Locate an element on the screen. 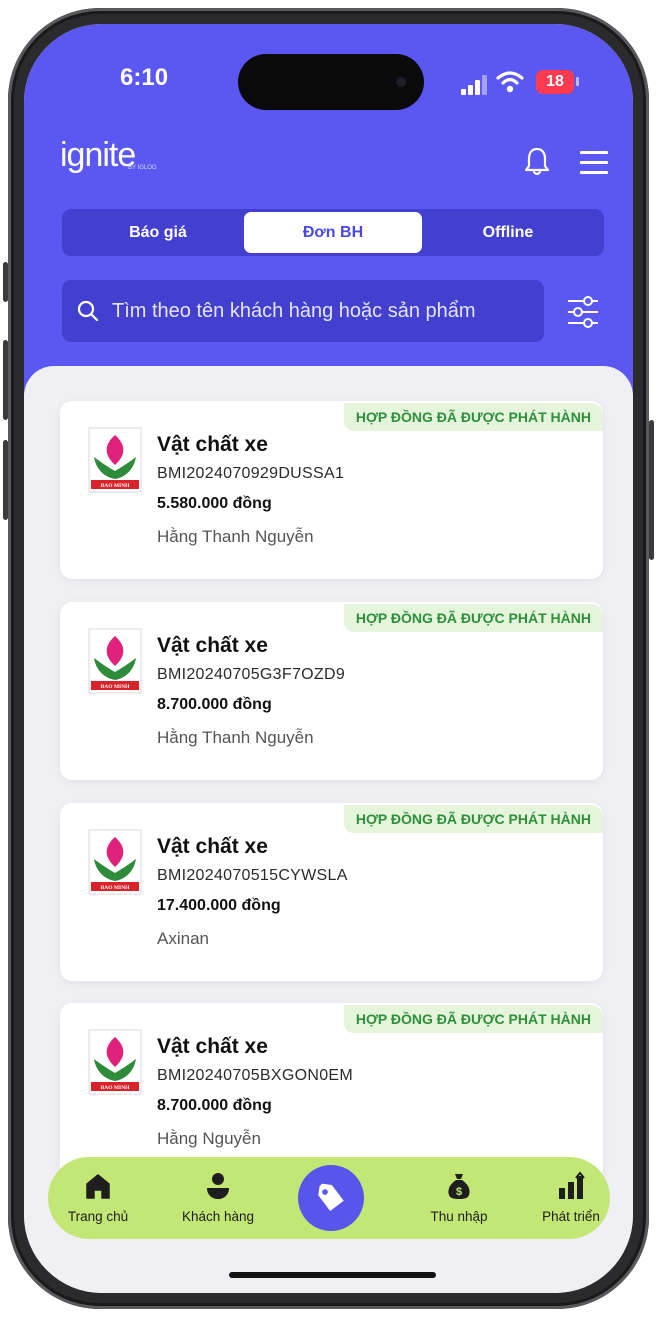 This screenshot has height=1317, width=657. customer-name: Hằng Nguyễn is located at coordinates (209, 1138).